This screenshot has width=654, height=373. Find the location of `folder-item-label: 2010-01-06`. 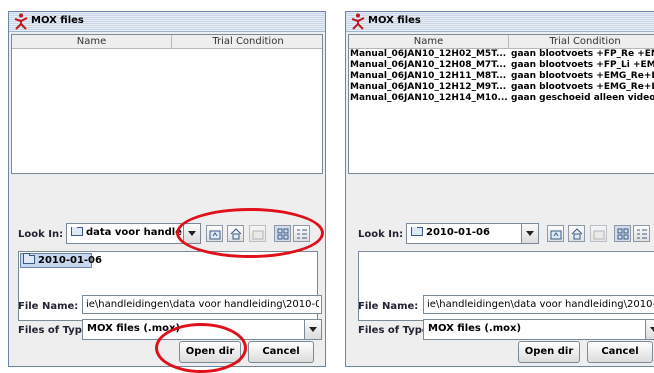

folder-item-label: 2010-01-06 is located at coordinates (70, 260).